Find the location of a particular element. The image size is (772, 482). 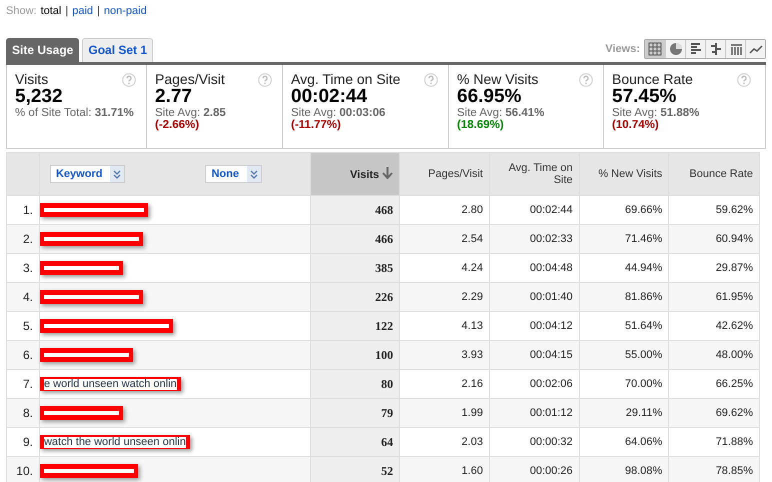

metric-value: 5,232 is located at coordinates (39, 97).